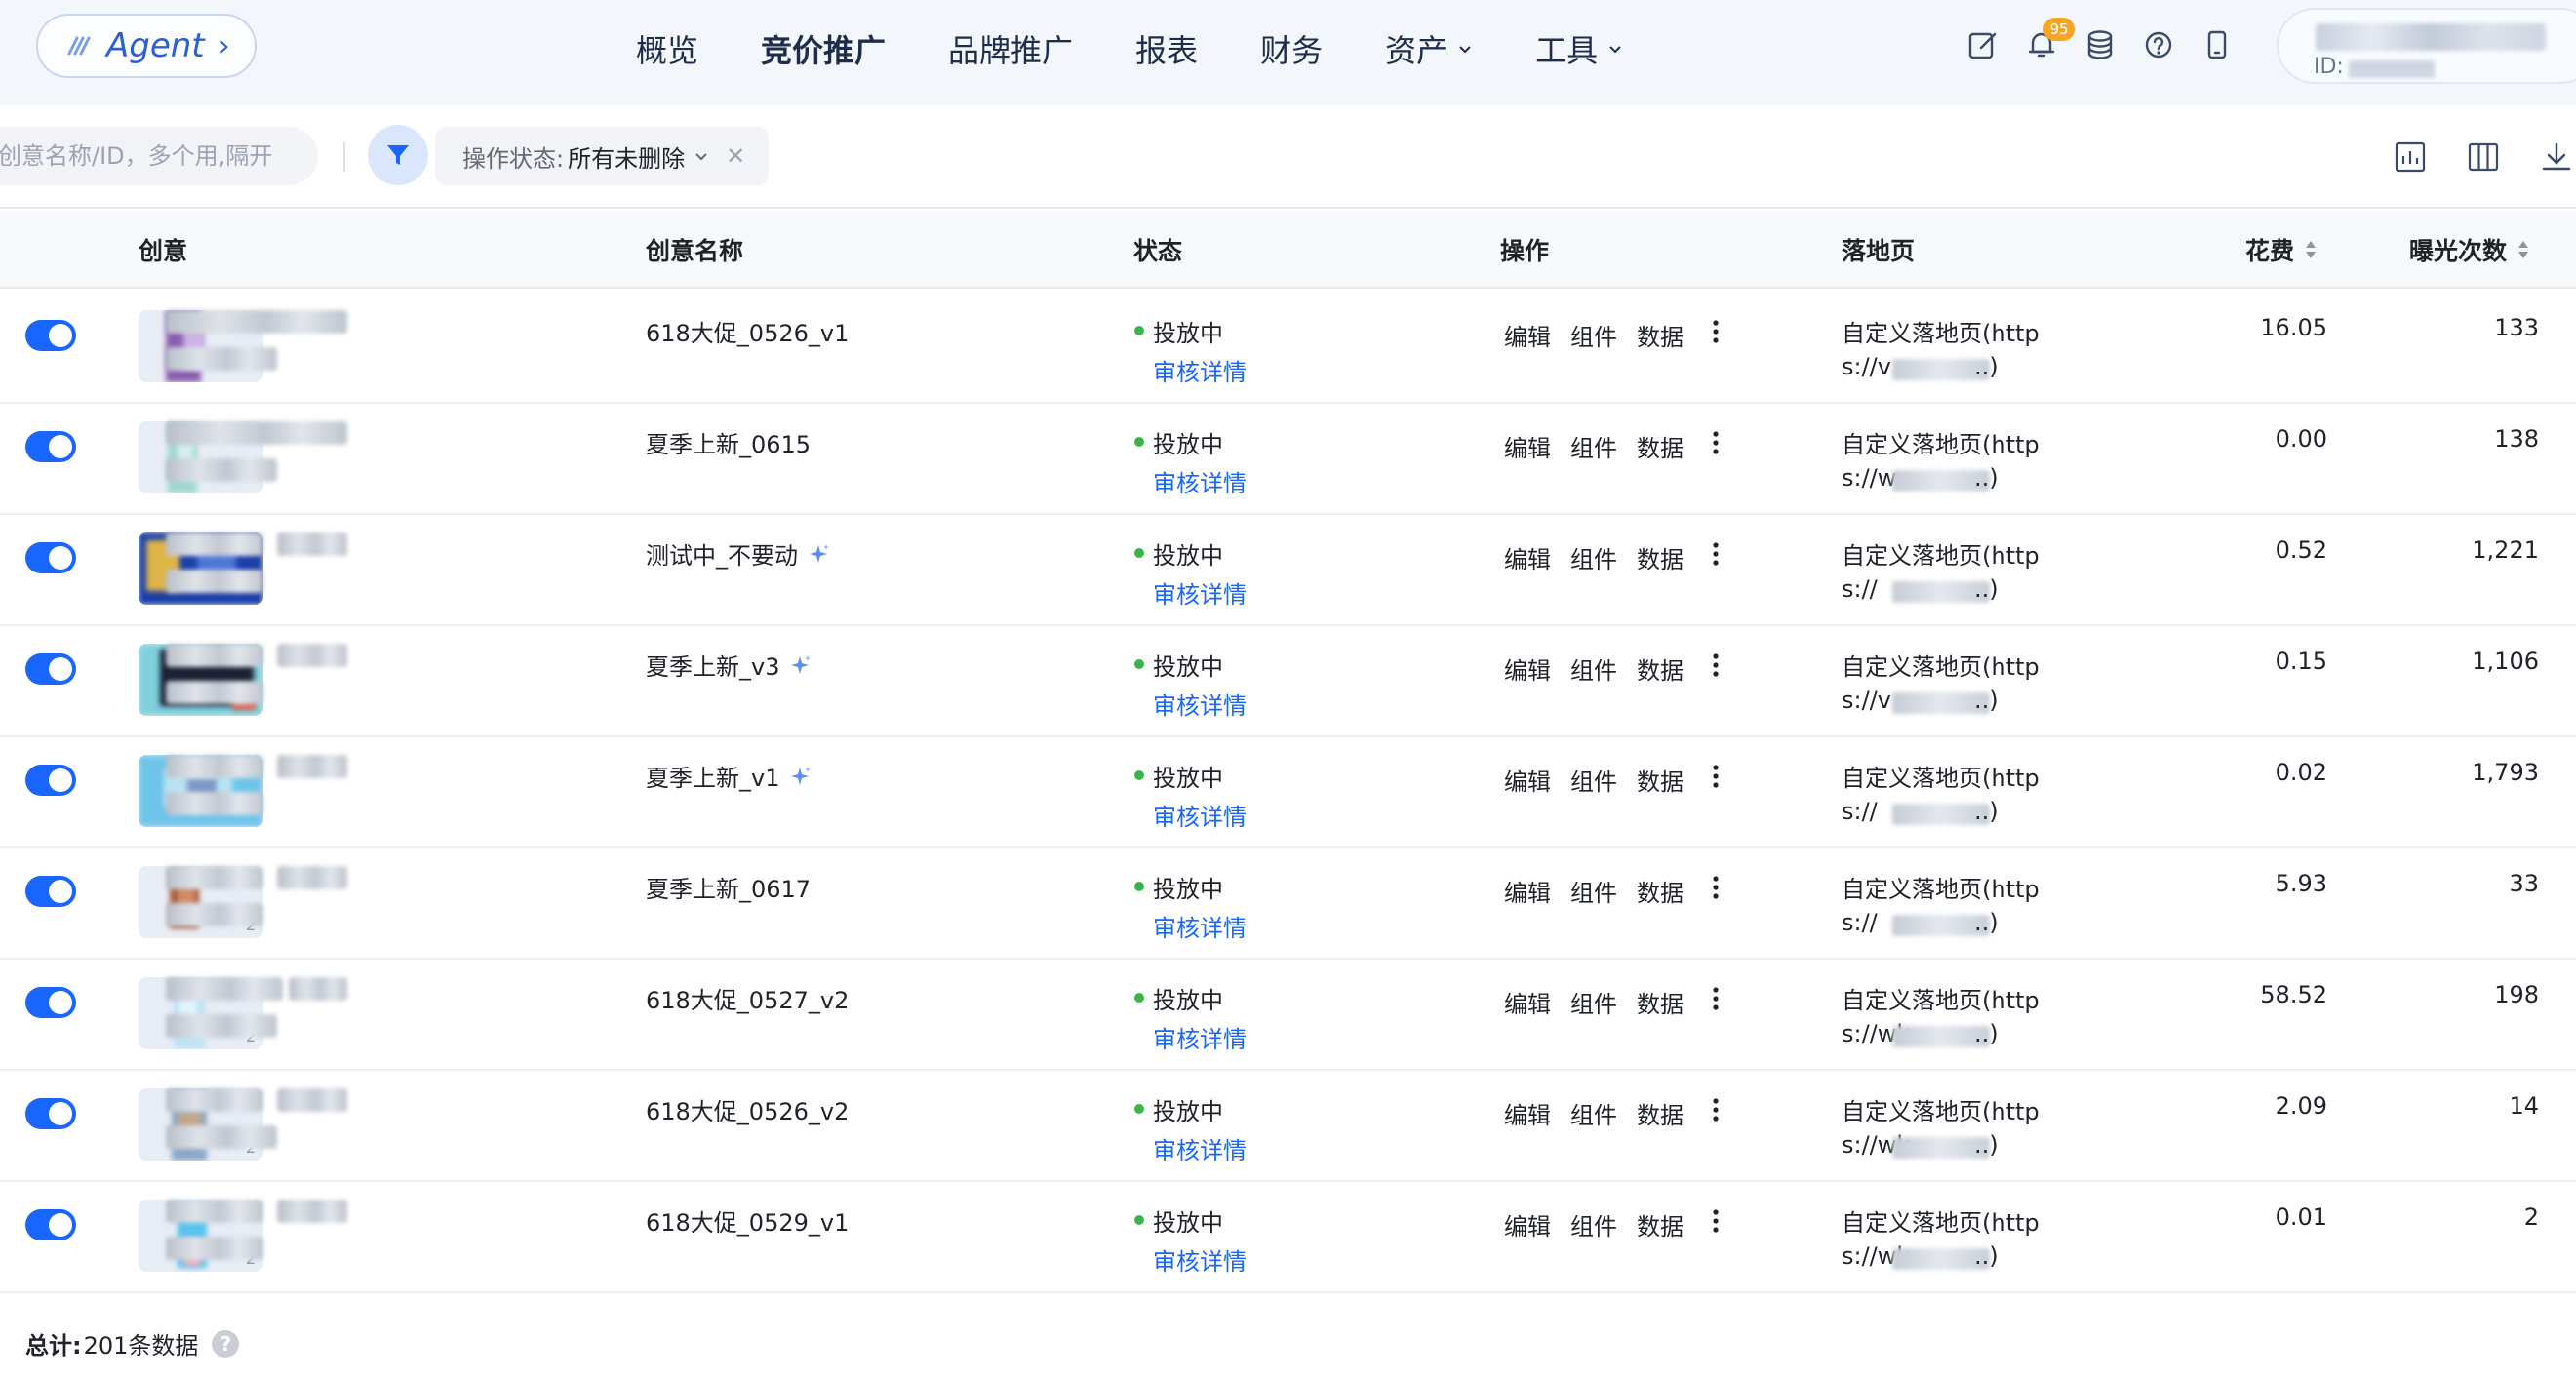 The height and width of the screenshot is (1378, 2576). Describe the element at coordinates (2158, 44) in the screenshot. I see `help-icon` at that location.